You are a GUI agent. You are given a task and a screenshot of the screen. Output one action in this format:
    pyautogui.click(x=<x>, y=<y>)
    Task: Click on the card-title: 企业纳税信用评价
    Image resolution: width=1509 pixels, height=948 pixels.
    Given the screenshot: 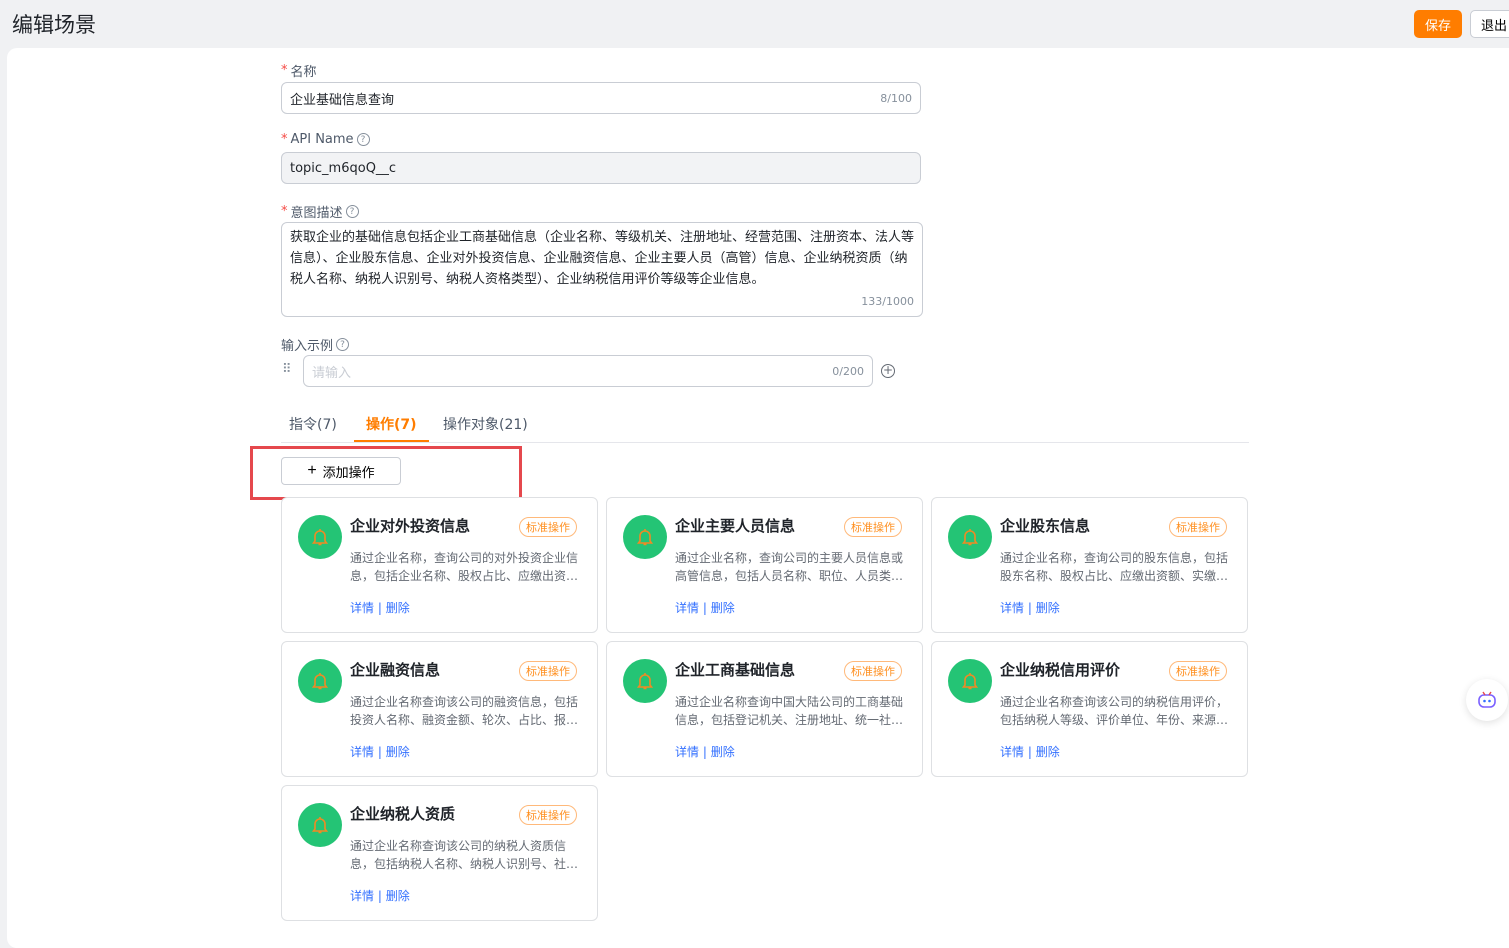 What is the action you would take?
    pyautogui.click(x=1060, y=670)
    